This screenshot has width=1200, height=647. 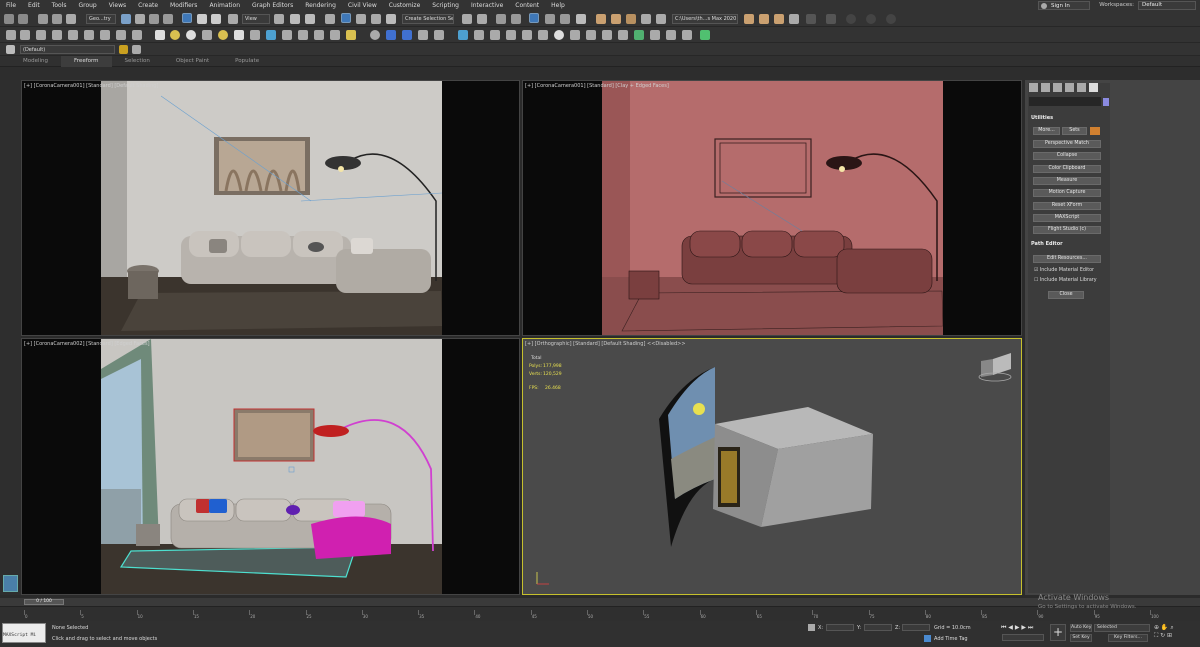 I want to click on select-manipulate-icon, so click(x=295, y=19).